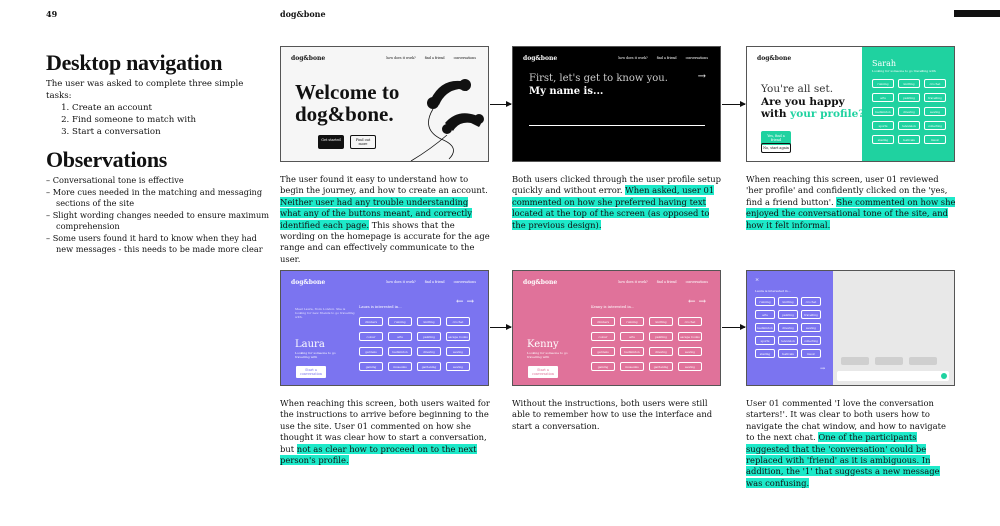 The height and width of the screenshot is (526, 1000). I want to click on interest-tag: travelling, so click(811, 314).